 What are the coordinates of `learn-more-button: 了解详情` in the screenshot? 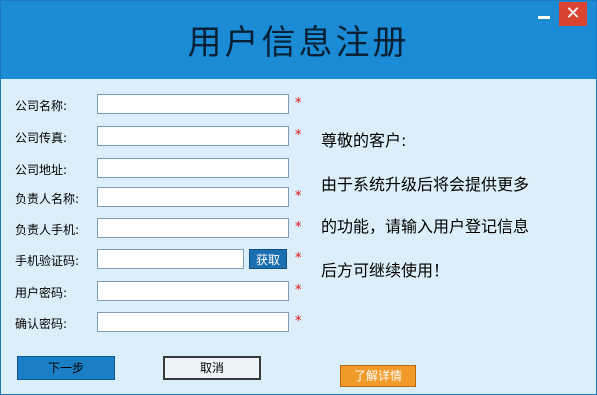 It's located at (378, 376).